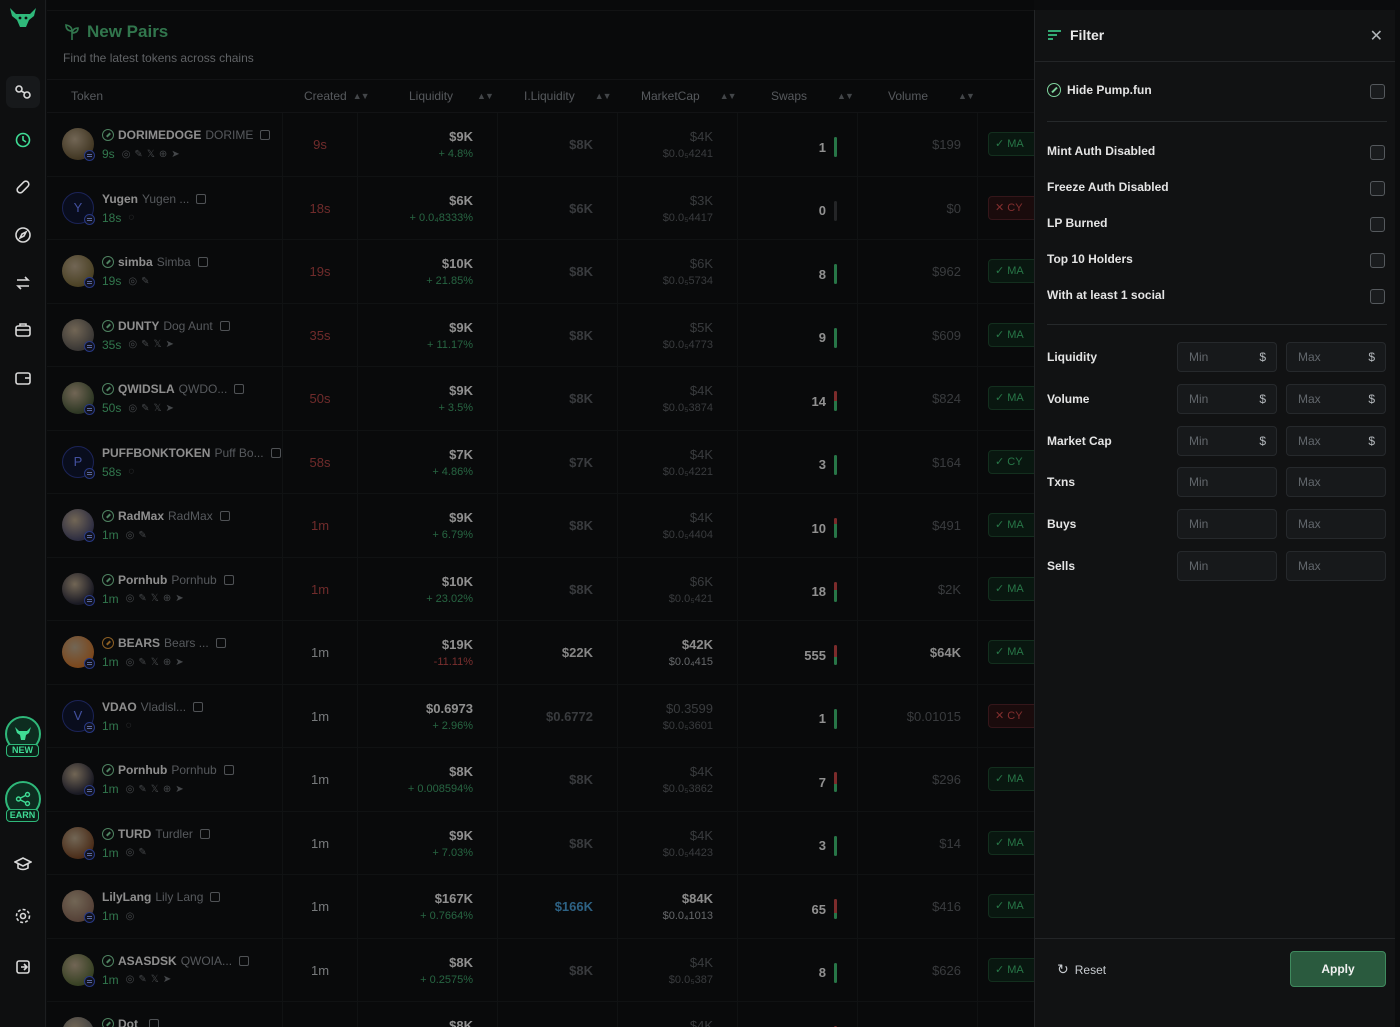  I want to click on apply-button: Apply, so click(1338, 969).